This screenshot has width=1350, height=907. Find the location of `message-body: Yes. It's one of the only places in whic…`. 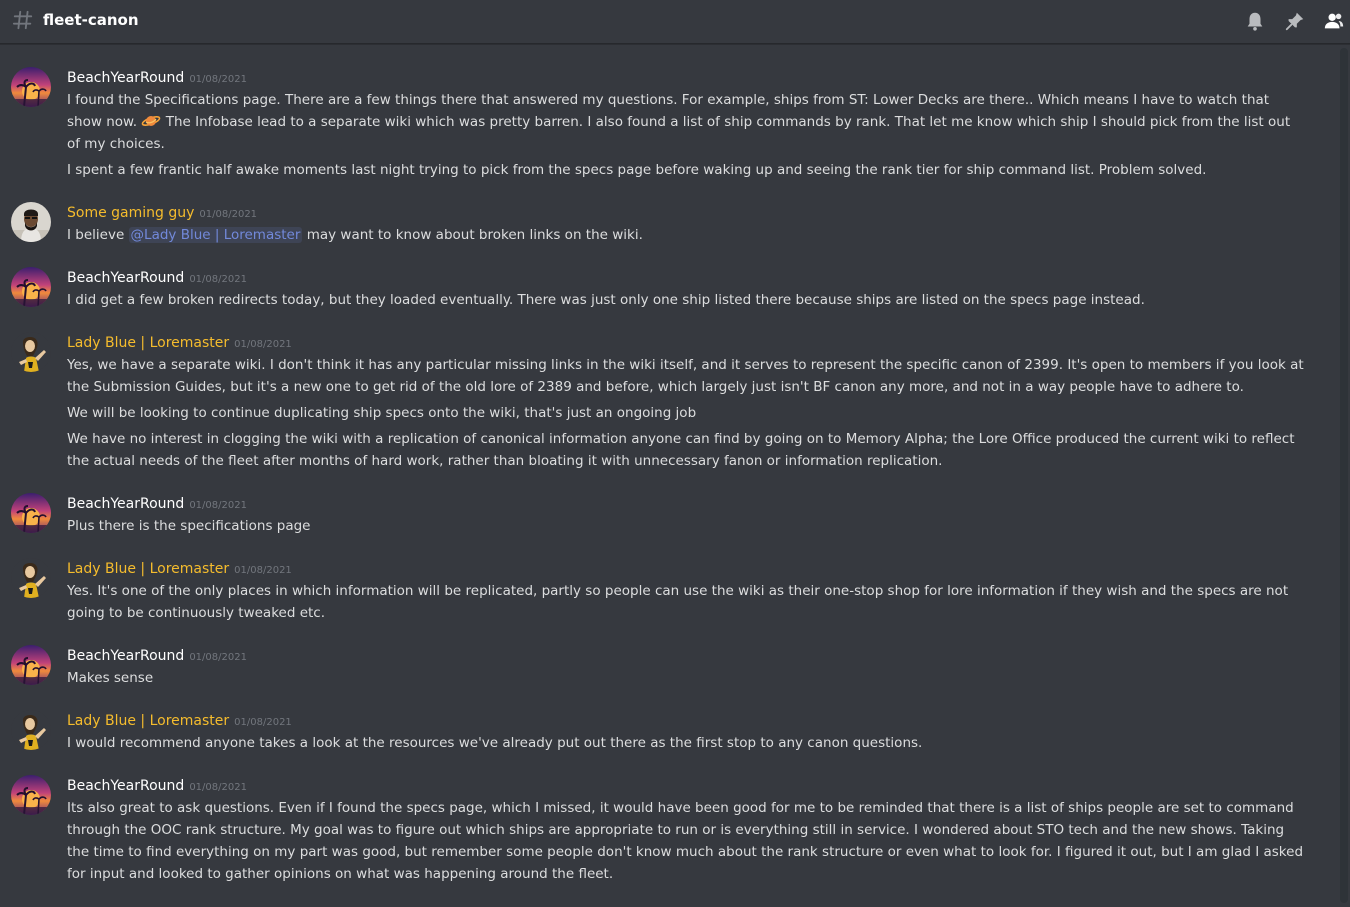

message-body: Yes. It's one of the only places in whic… is located at coordinates (687, 604).